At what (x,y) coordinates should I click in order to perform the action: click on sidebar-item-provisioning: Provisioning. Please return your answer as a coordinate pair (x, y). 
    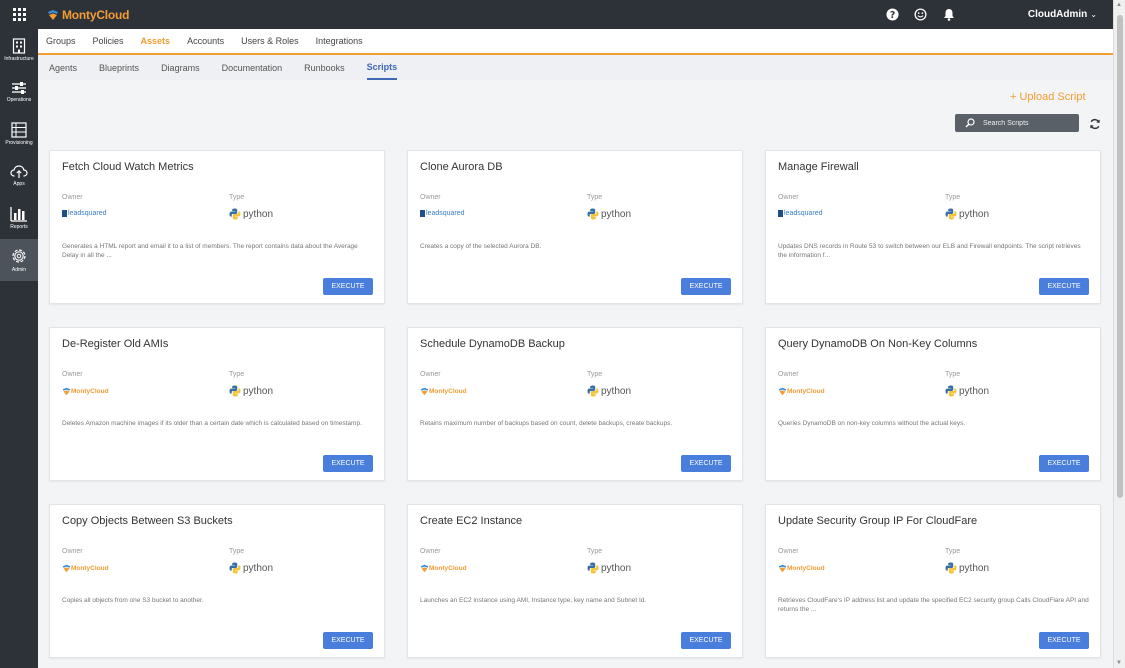
    Looking at the image, I should click on (19, 134).